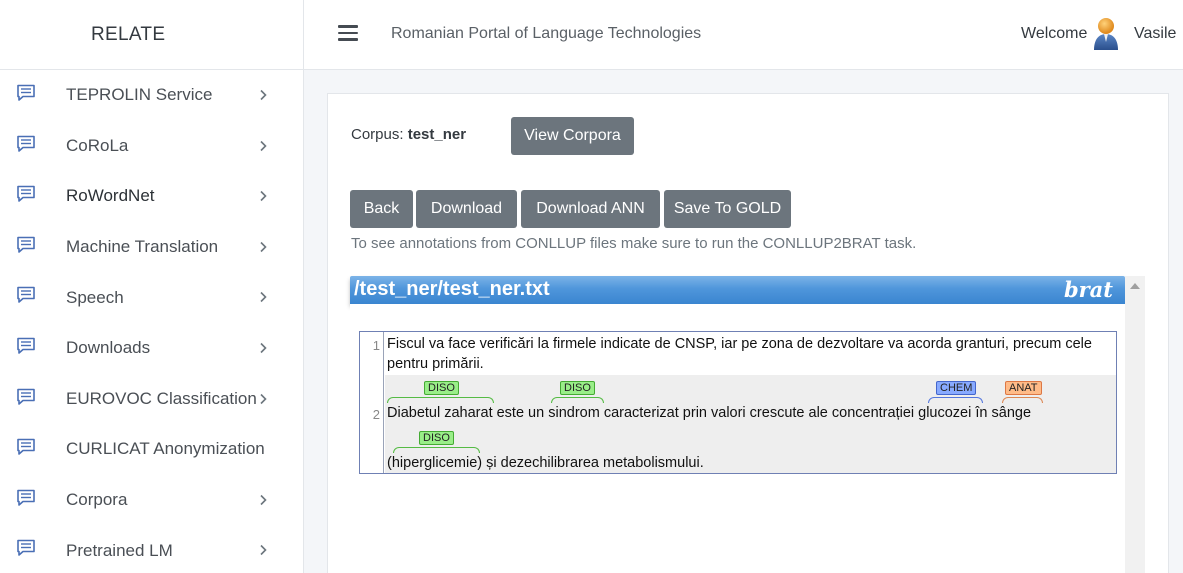 Image resolution: width=1183 pixels, height=573 pixels. I want to click on entity-hiperglicemie: hiperglicemie, so click(434, 463).